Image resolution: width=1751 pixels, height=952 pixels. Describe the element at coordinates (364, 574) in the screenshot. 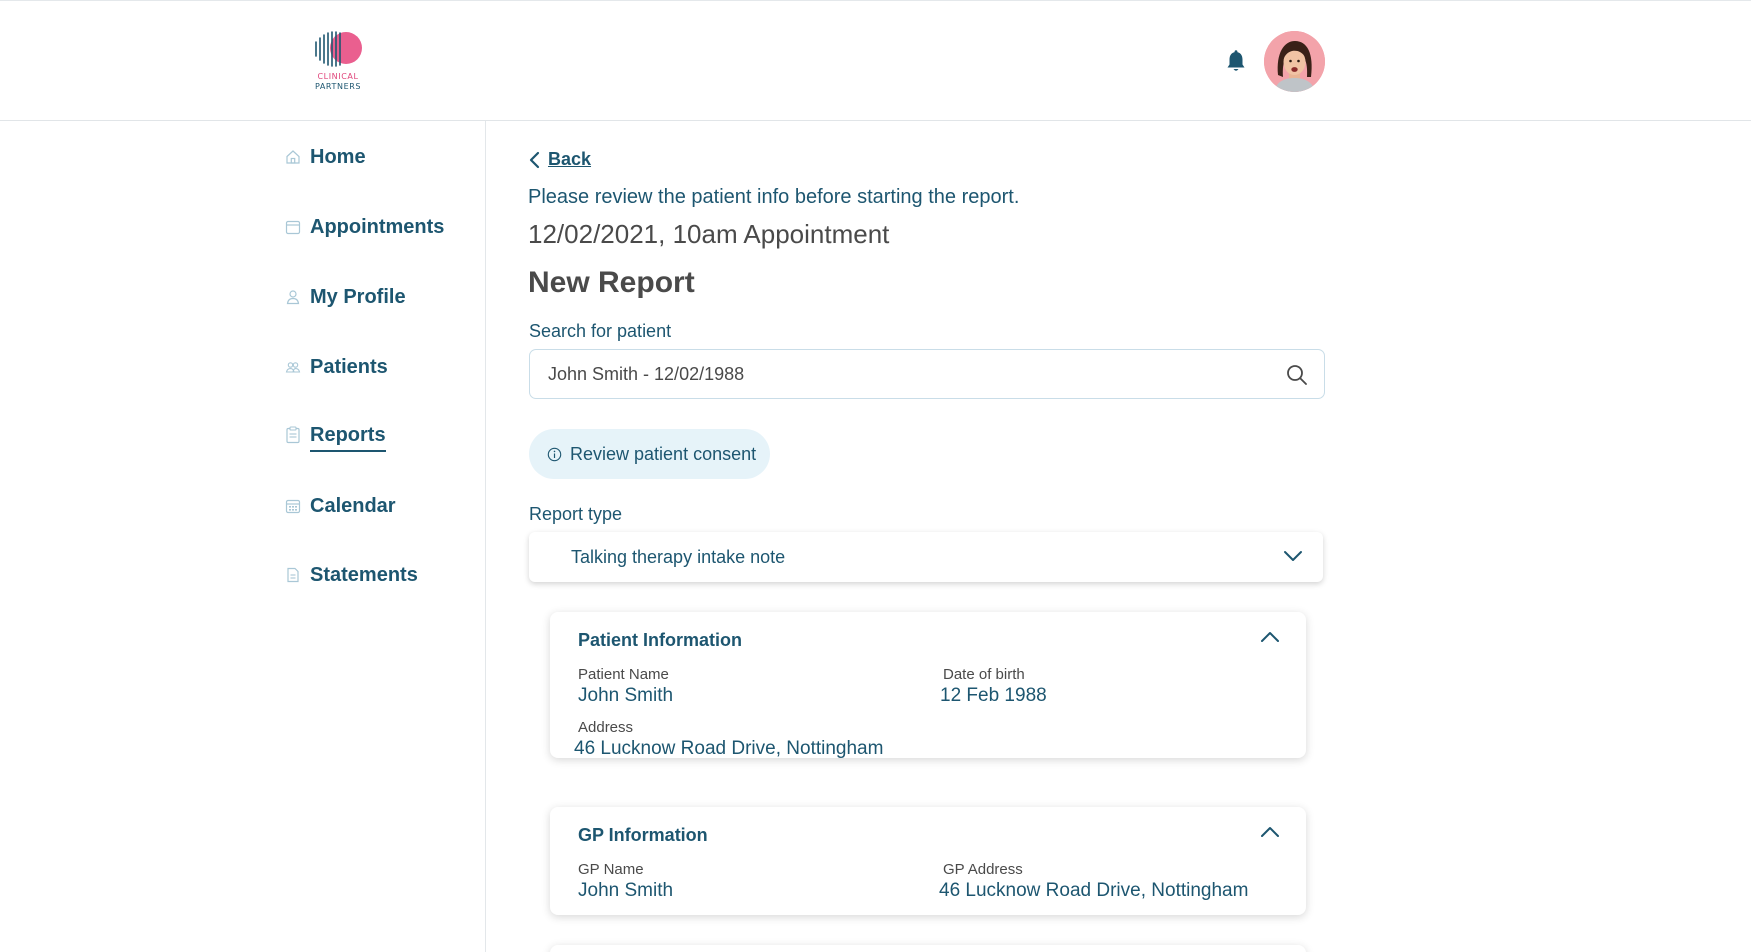

I see `sidebar-item-label: Statements` at that location.